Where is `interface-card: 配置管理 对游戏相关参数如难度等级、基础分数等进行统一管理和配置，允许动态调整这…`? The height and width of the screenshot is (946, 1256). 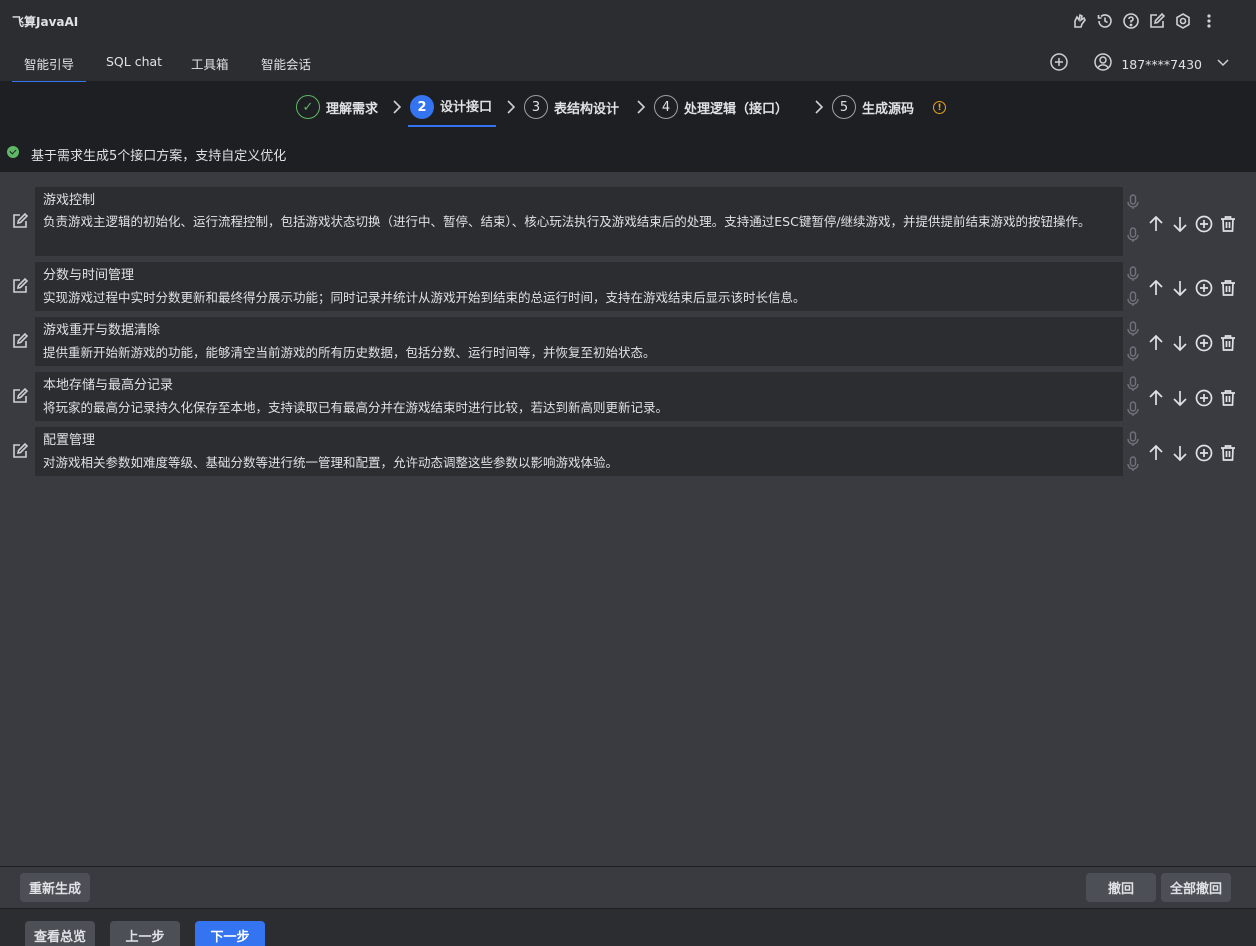
interface-card: 配置管理 对游戏相关参数如难度等级、基础分数等进行统一管理和配置，允许动态调整这… is located at coordinates (579, 451).